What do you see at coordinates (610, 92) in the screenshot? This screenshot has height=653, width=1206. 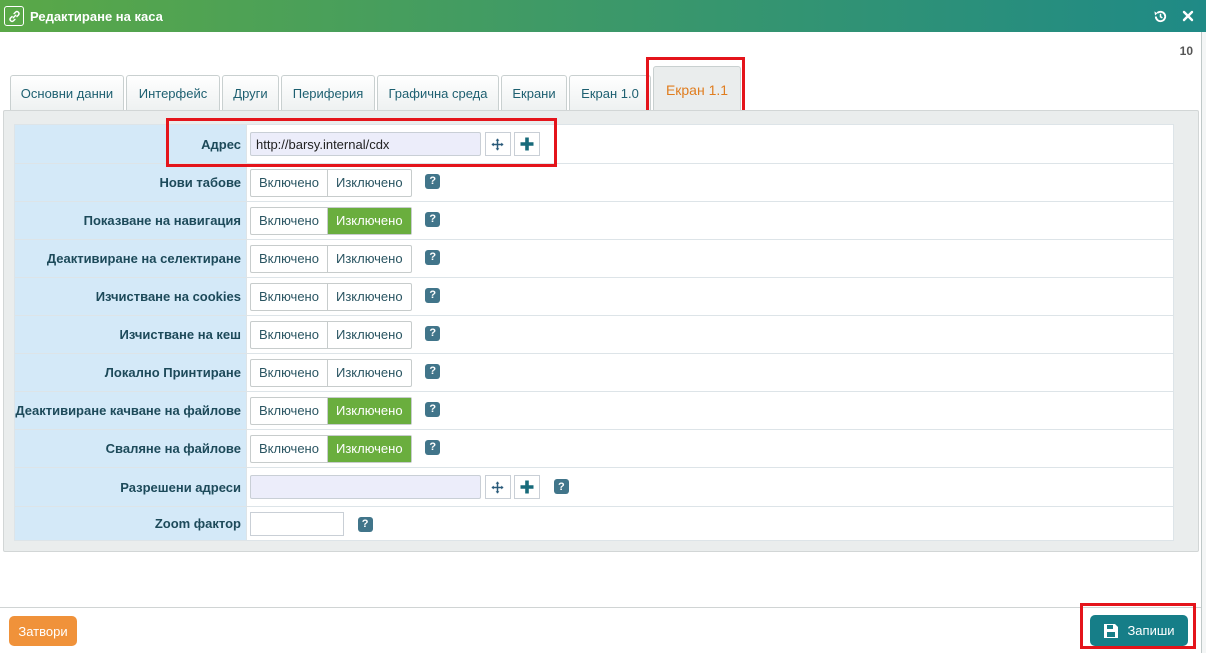 I see `tab-screen-1-0: Екран 1.0` at bounding box center [610, 92].